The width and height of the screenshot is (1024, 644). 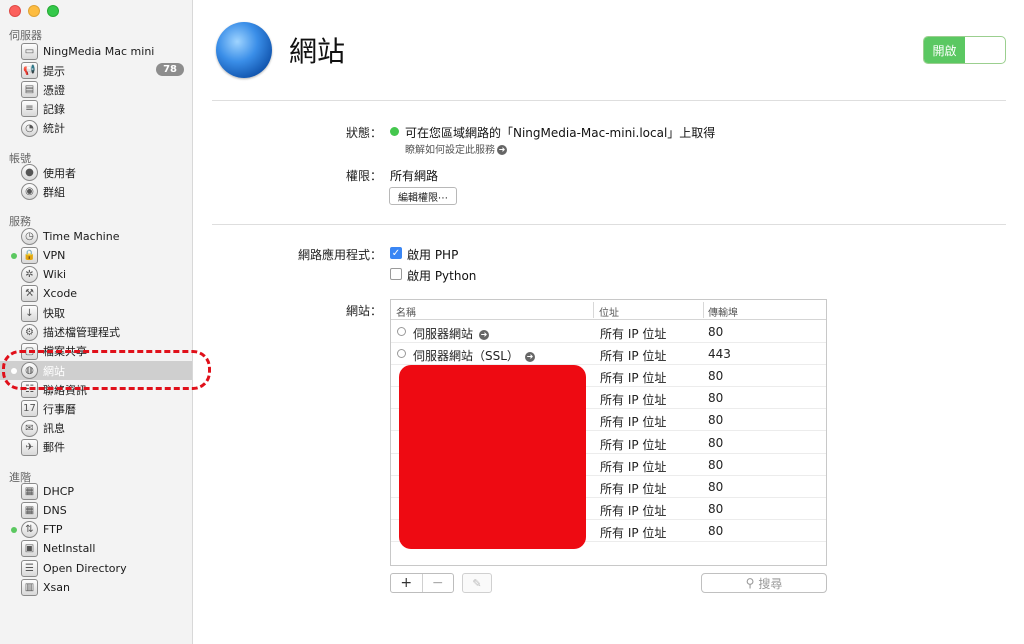 I want to click on sidebar-item-label: VPN, so click(x=54, y=256).